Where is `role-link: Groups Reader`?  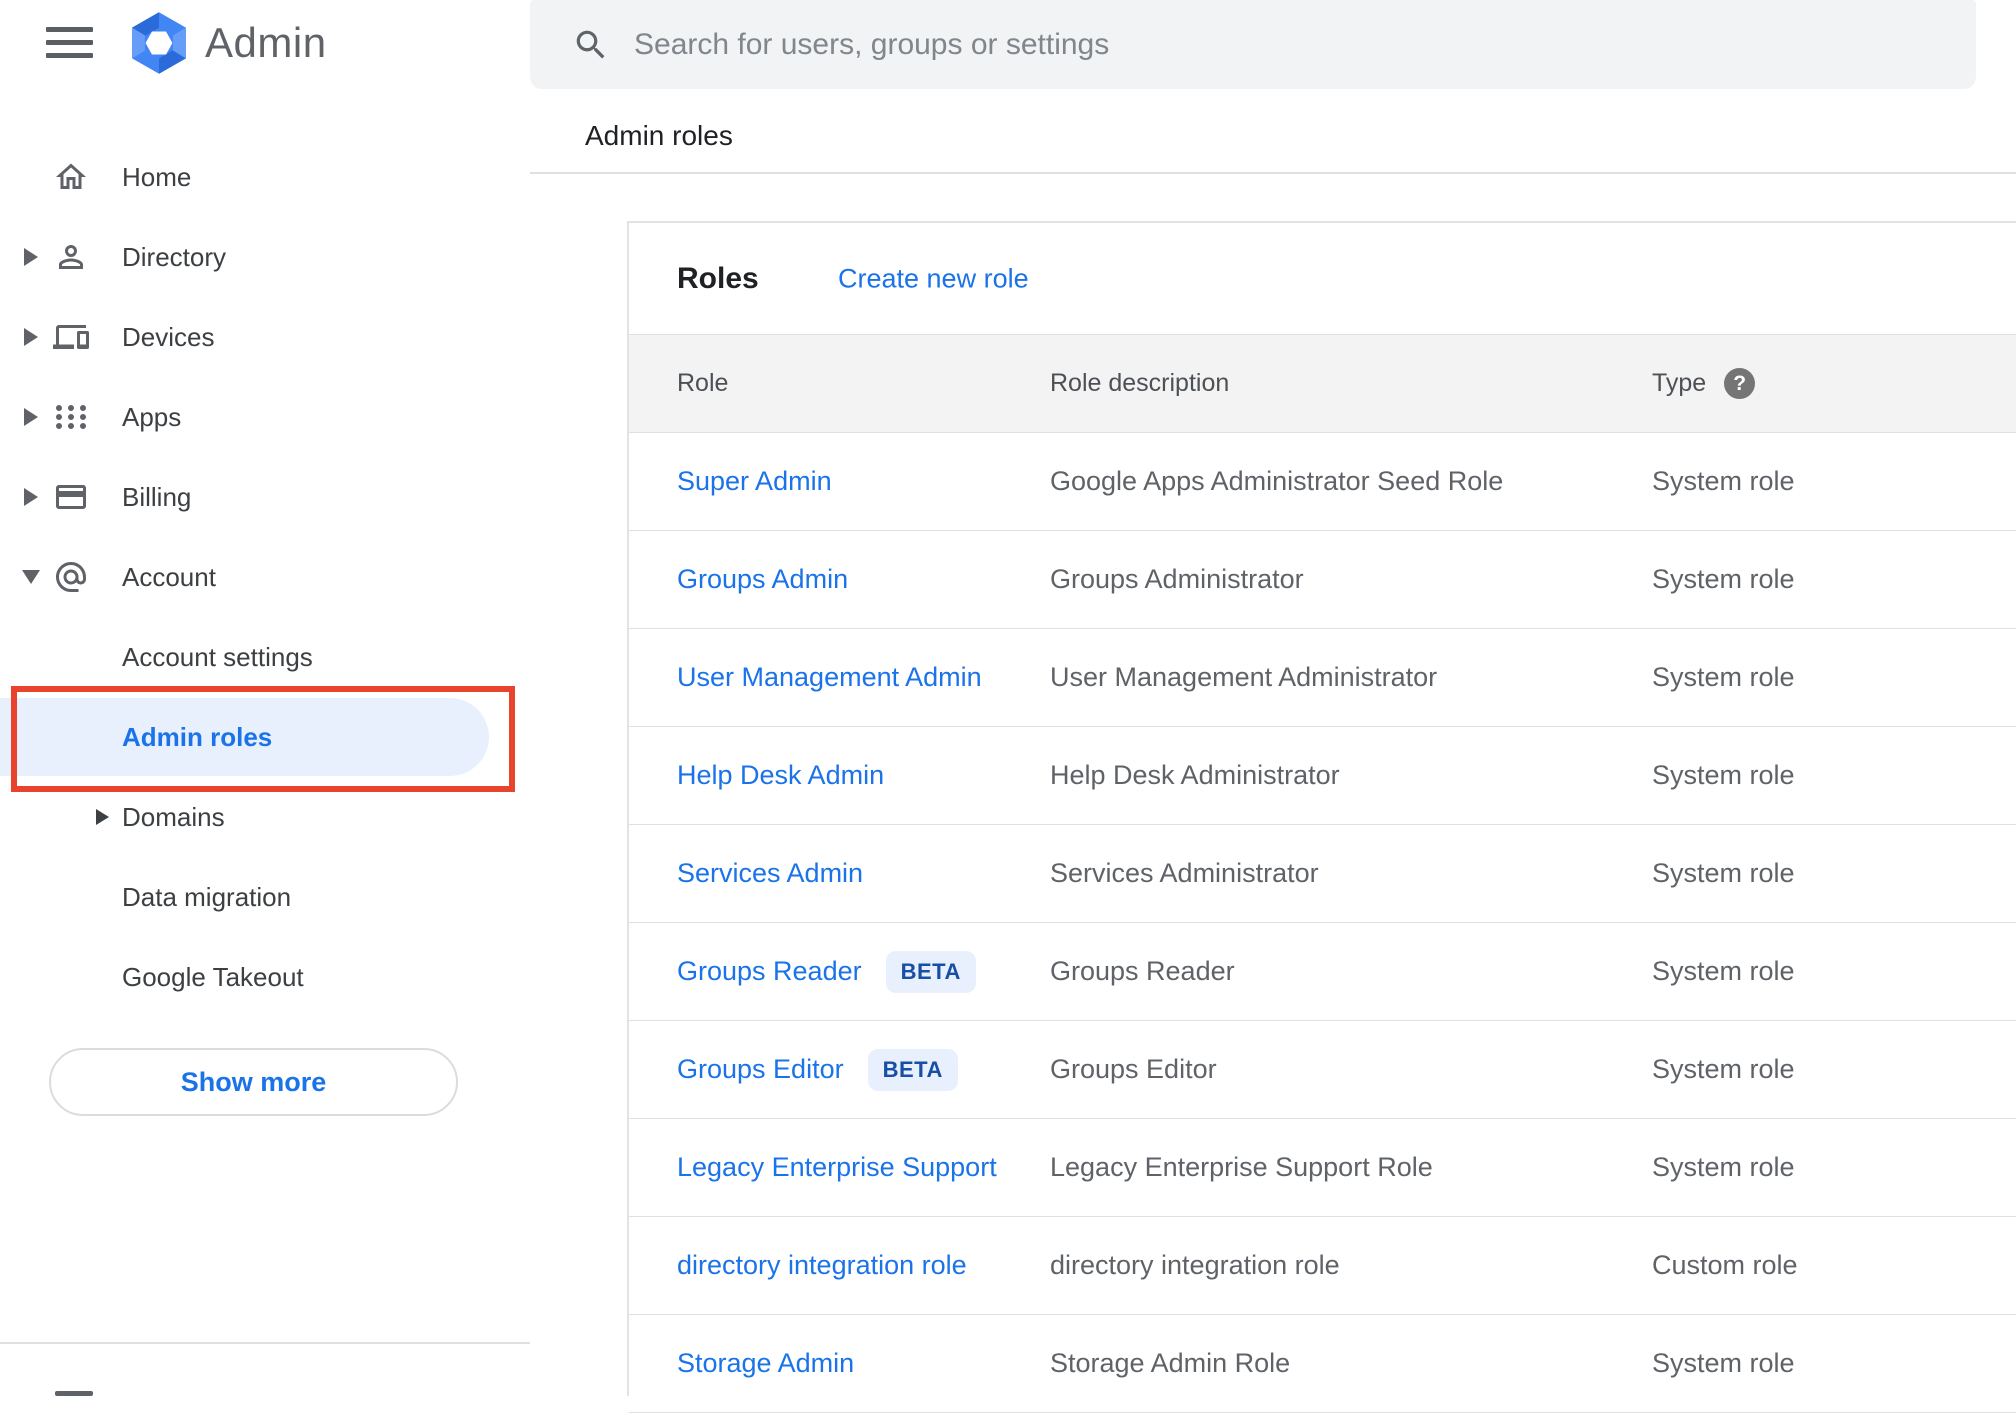
role-link: Groups Reader is located at coordinates (769, 971).